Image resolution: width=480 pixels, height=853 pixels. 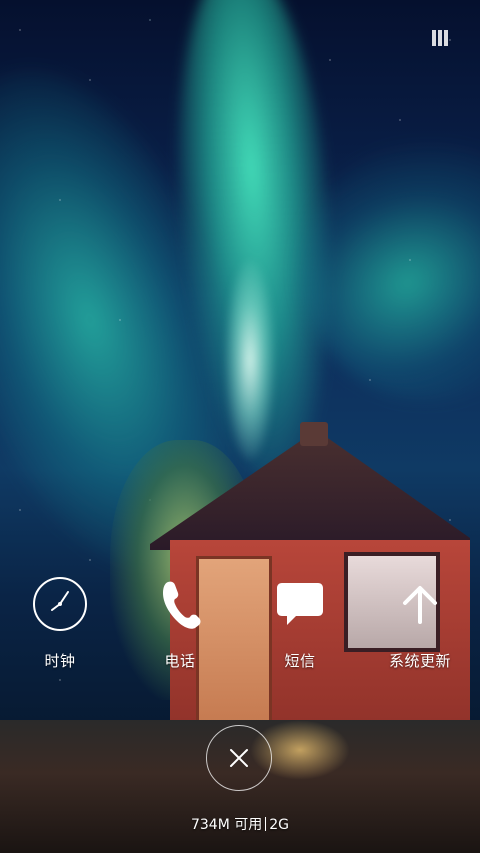 I want to click on shortcut-label: 时钟, so click(x=60, y=661).